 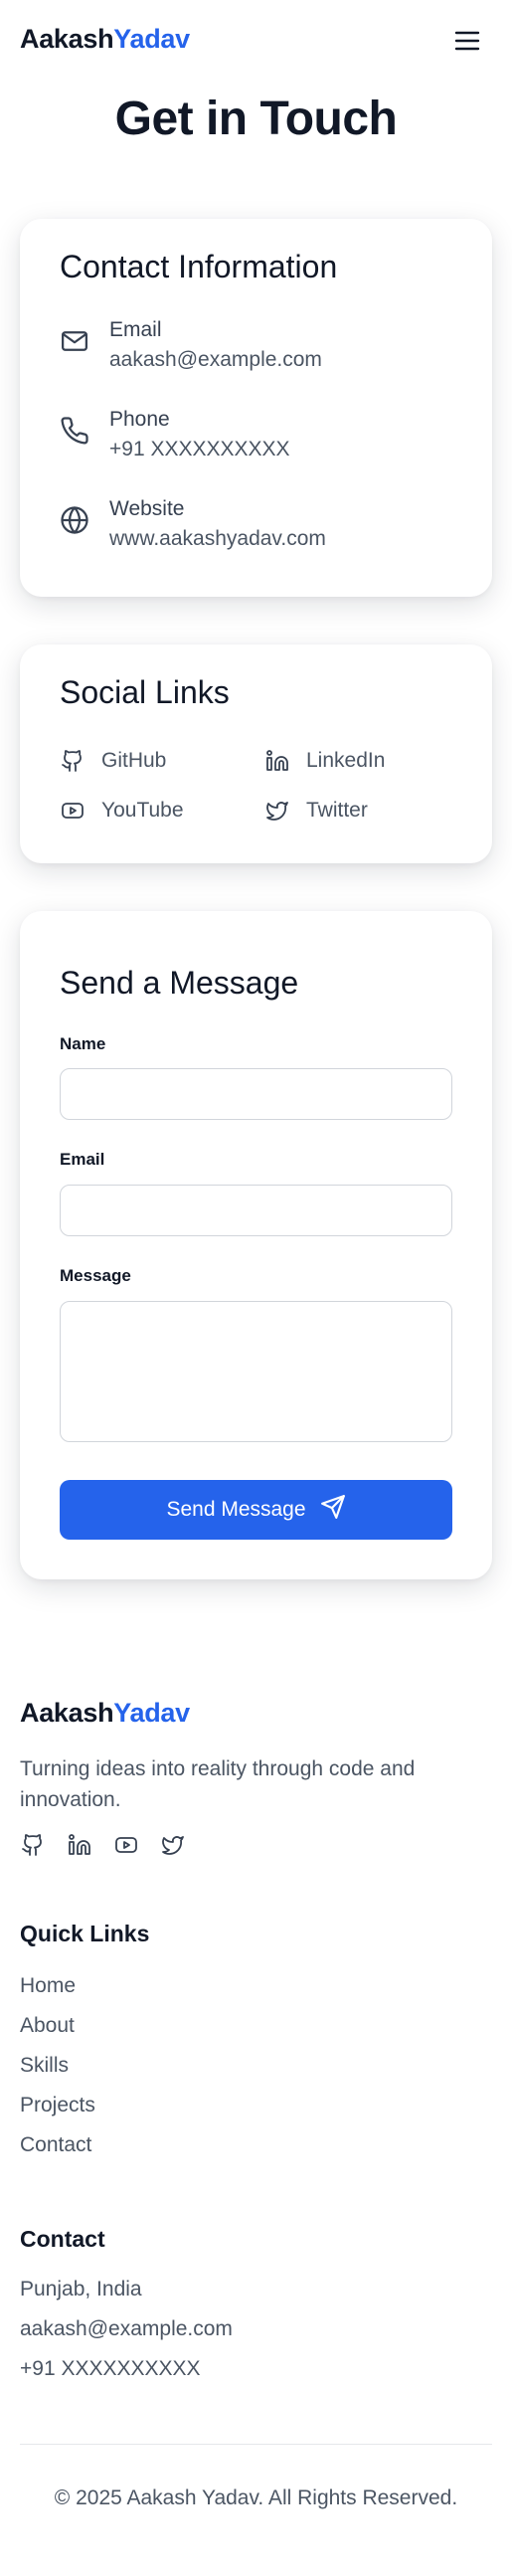 I want to click on contact-information-title: Contact Information, so click(x=199, y=266).